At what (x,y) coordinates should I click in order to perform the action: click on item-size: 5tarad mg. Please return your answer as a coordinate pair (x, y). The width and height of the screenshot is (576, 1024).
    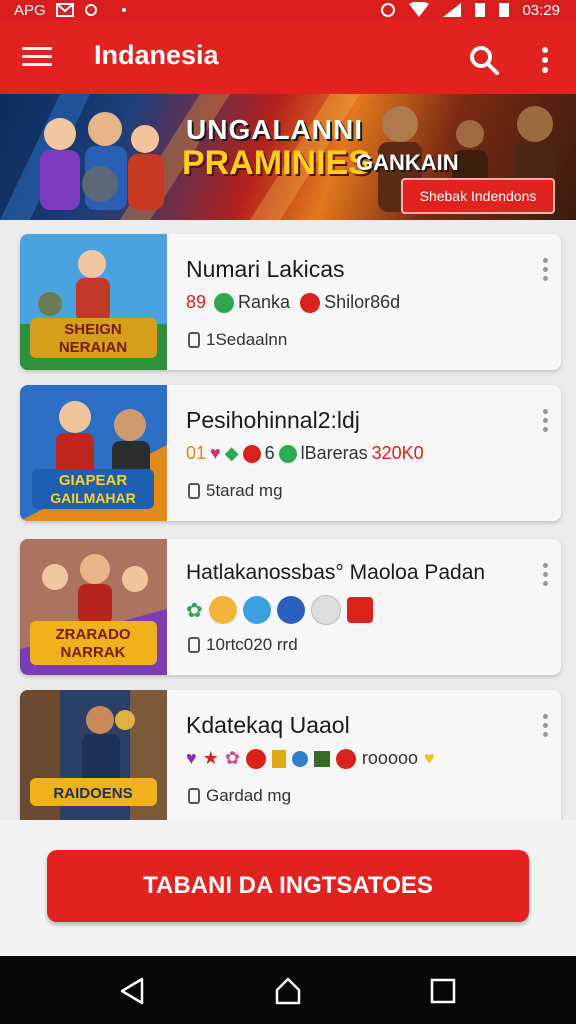
    Looking at the image, I should click on (235, 491).